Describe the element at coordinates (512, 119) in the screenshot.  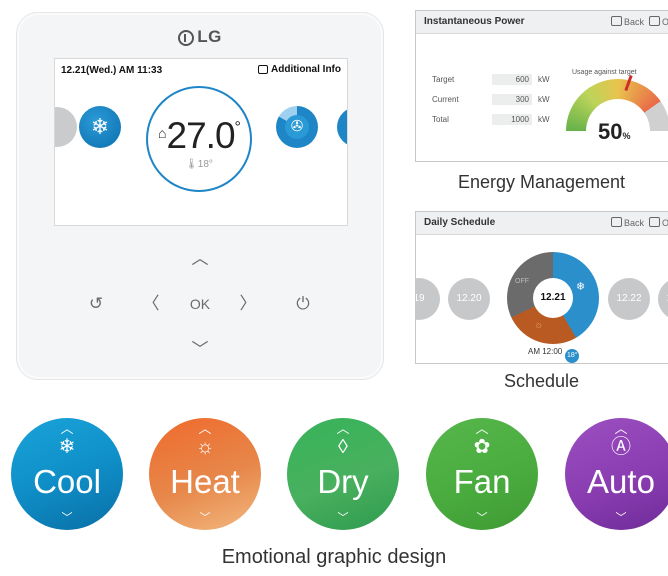
I see `row-value: 1000` at that location.